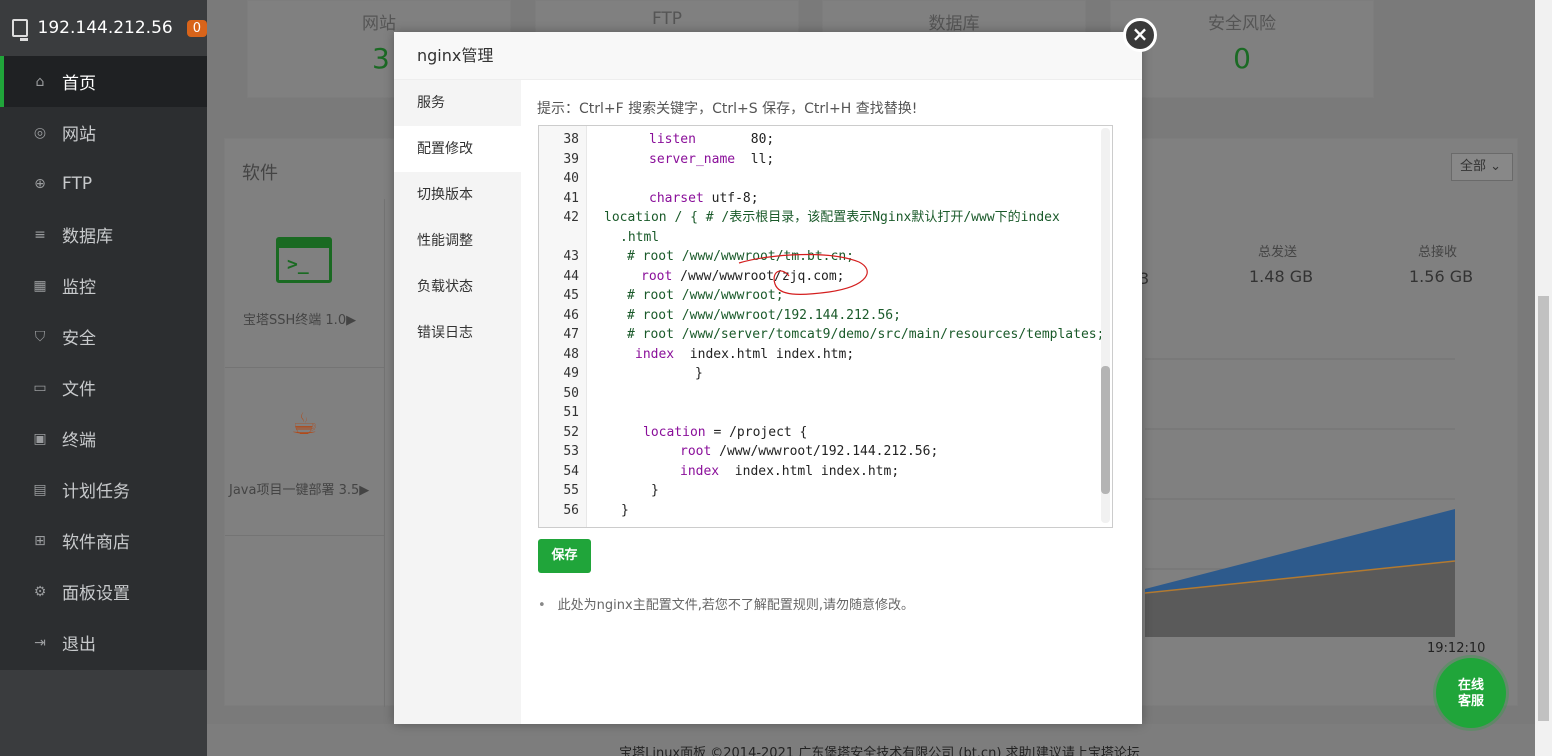 The width and height of the screenshot is (1552, 756). I want to click on modal-nav-item-2: 切换版本, so click(457, 195).